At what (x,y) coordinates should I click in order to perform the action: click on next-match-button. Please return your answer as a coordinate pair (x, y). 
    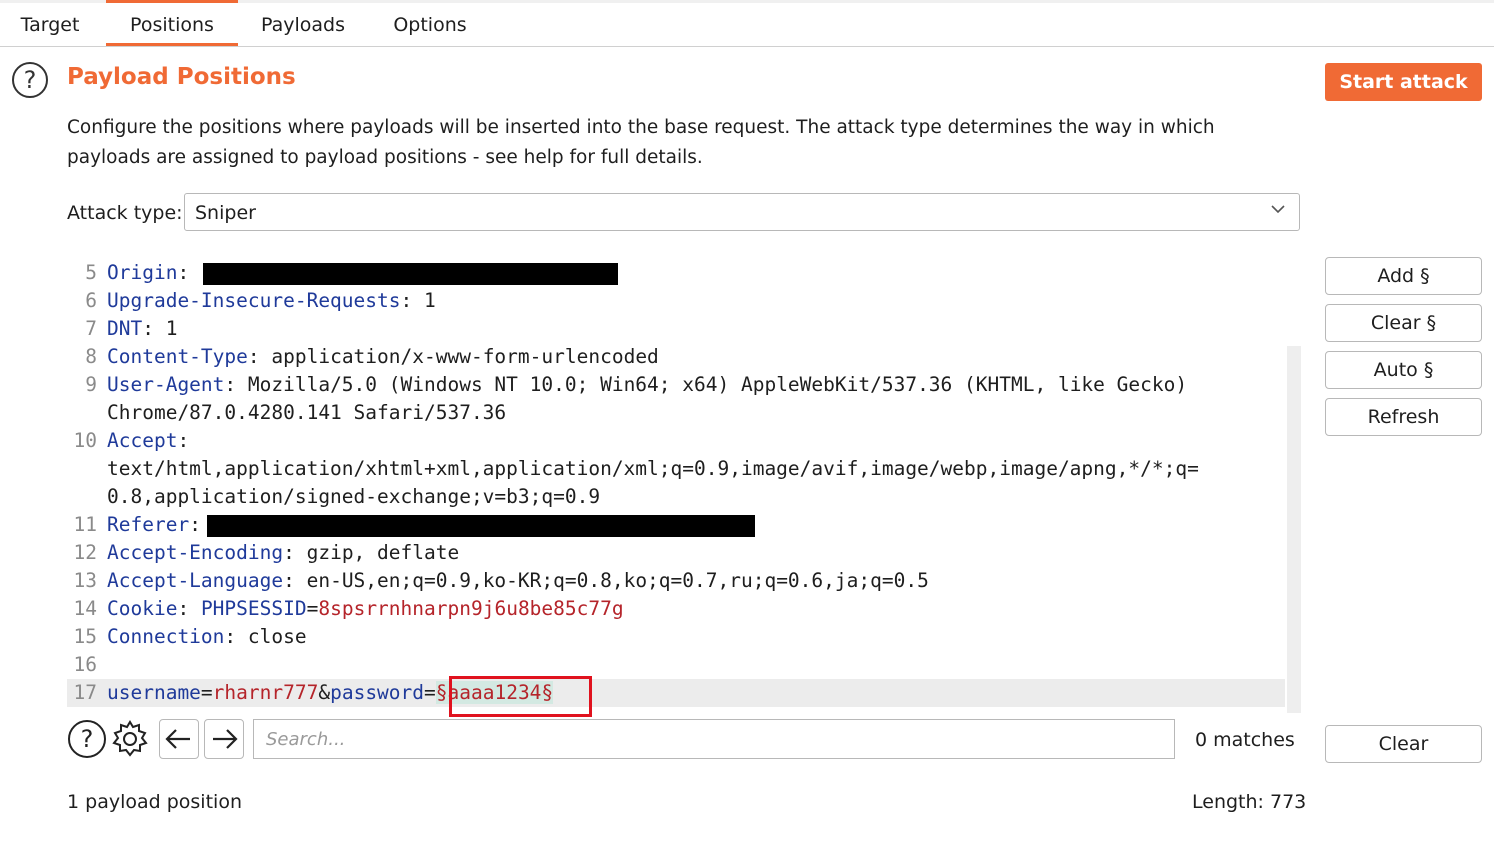
    Looking at the image, I should click on (224, 739).